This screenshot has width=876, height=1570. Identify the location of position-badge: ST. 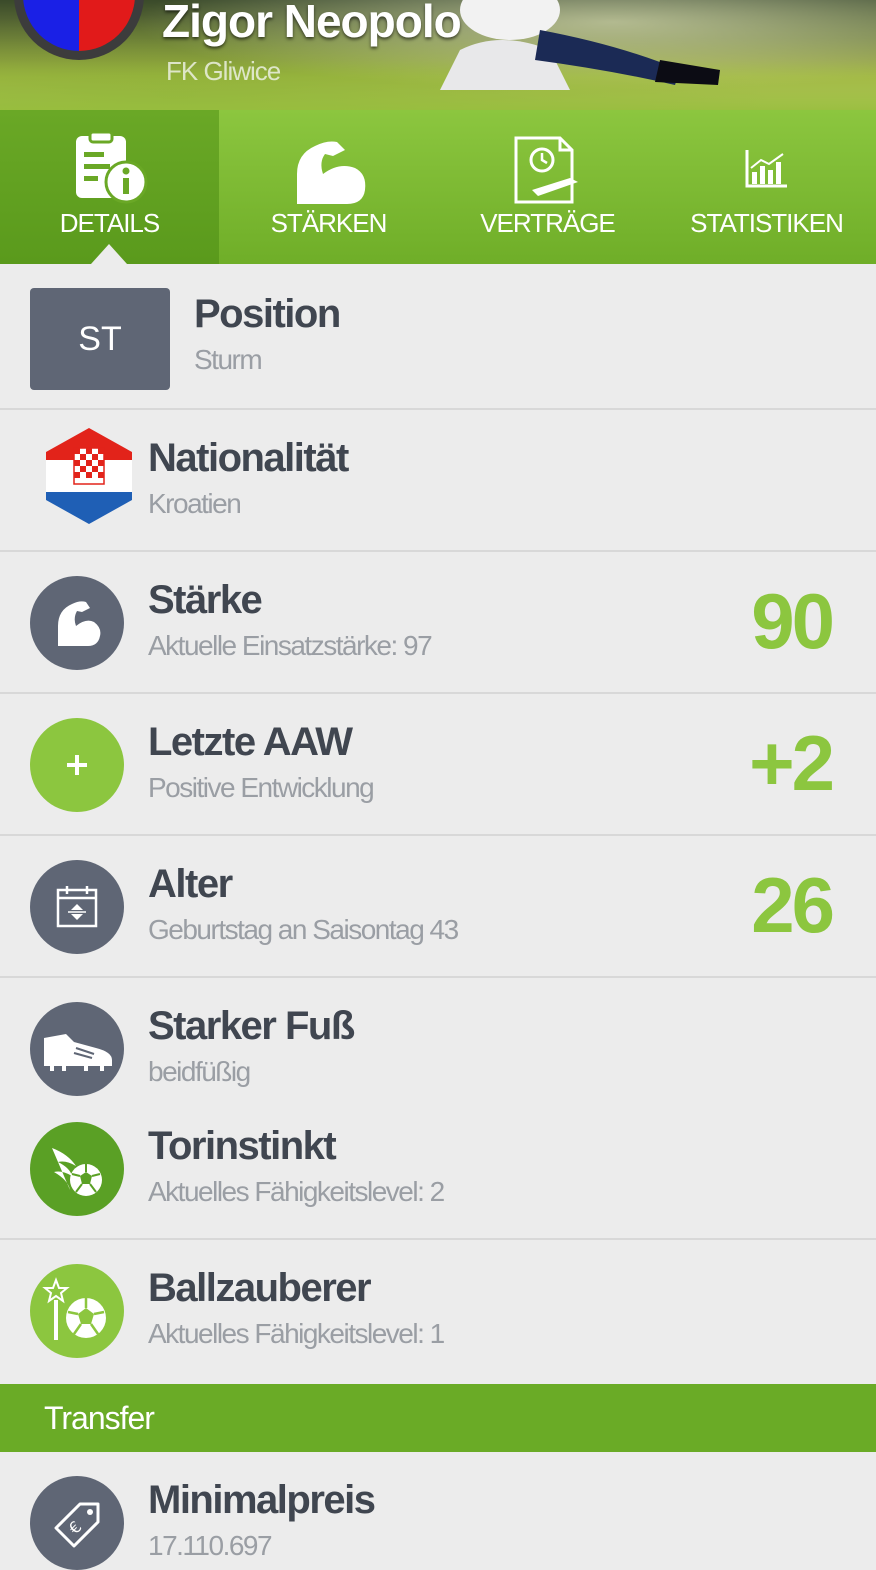
(100, 339).